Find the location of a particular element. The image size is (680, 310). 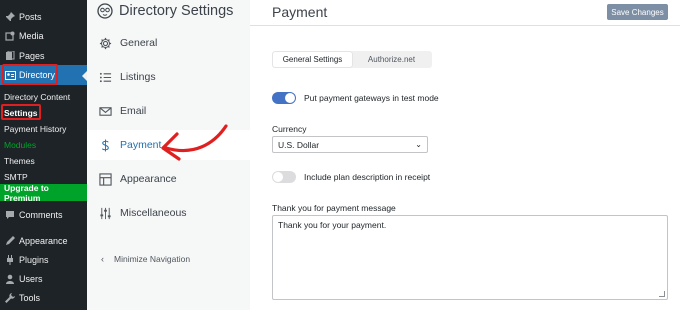

thankyou-message-label: Thank you for payment message is located at coordinates (334, 208).